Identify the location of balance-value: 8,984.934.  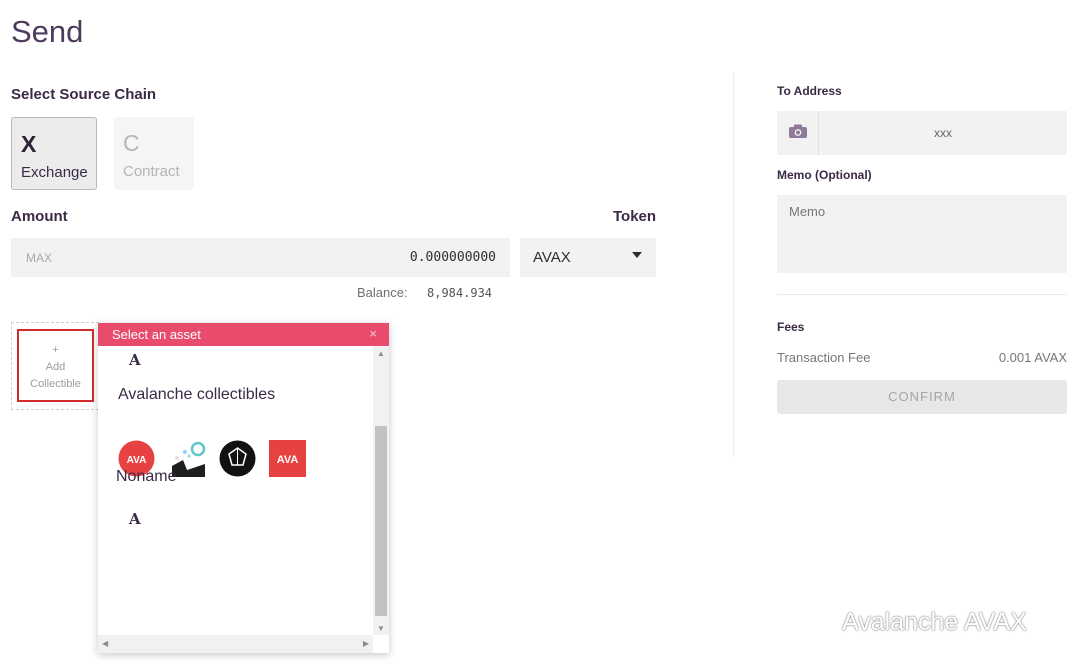
(460, 293).